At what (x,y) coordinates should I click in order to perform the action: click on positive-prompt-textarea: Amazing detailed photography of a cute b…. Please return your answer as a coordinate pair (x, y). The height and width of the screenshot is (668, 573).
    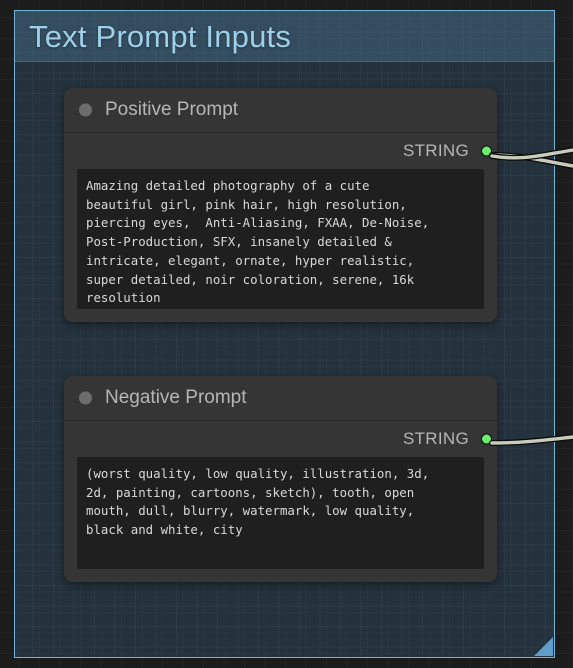
    Looking at the image, I should click on (280, 239).